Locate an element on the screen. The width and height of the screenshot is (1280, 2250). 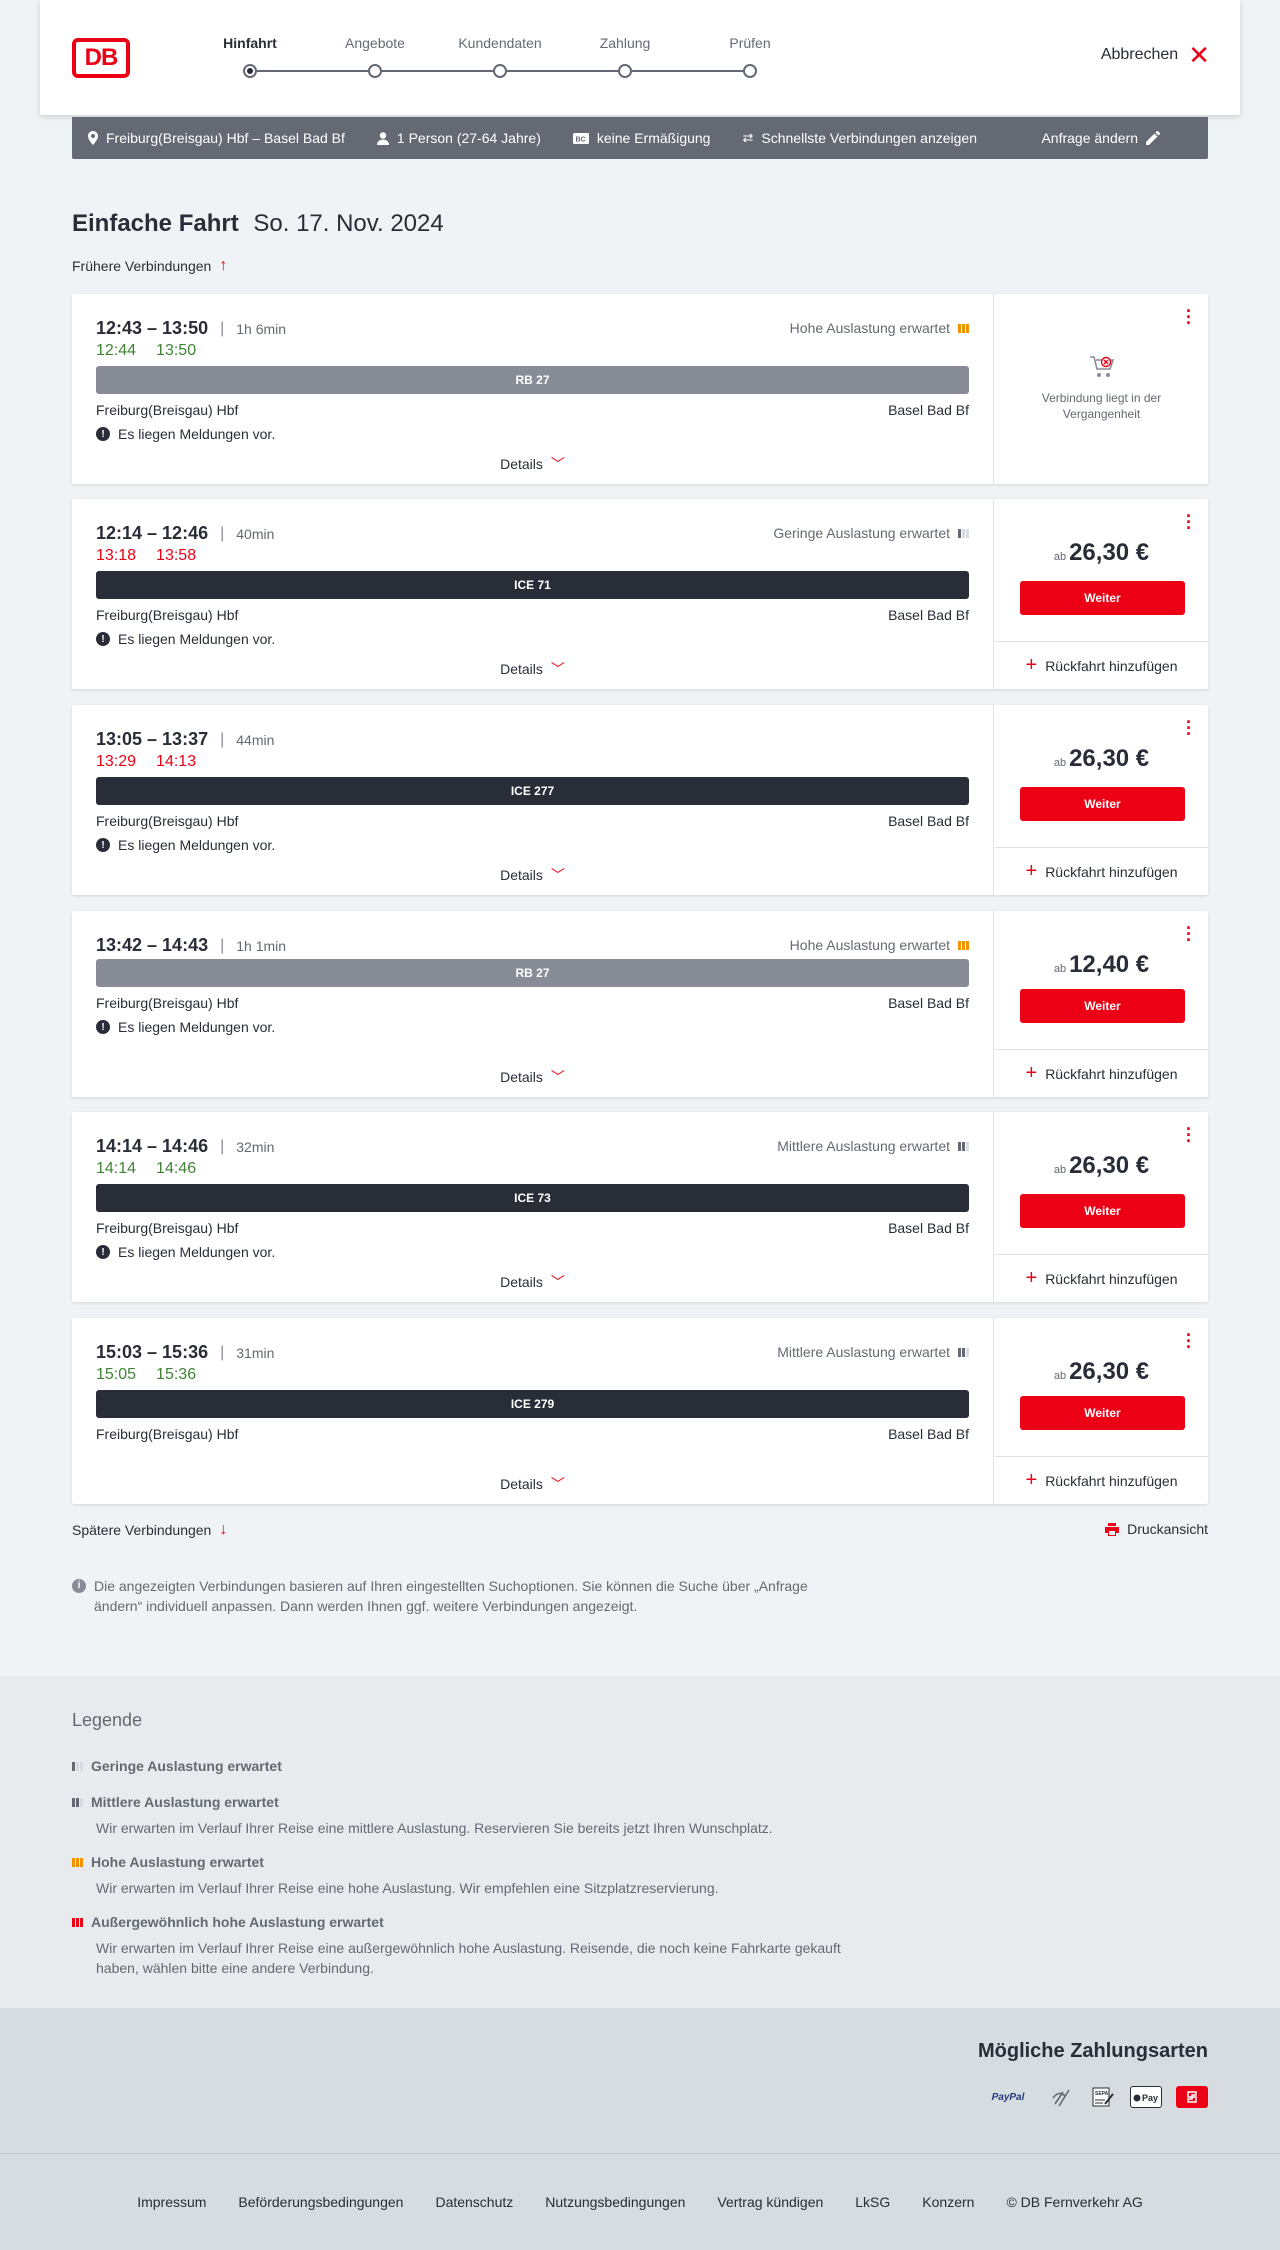
step-hinfahrt: Hinfahrt is located at coordinates (250, 56).